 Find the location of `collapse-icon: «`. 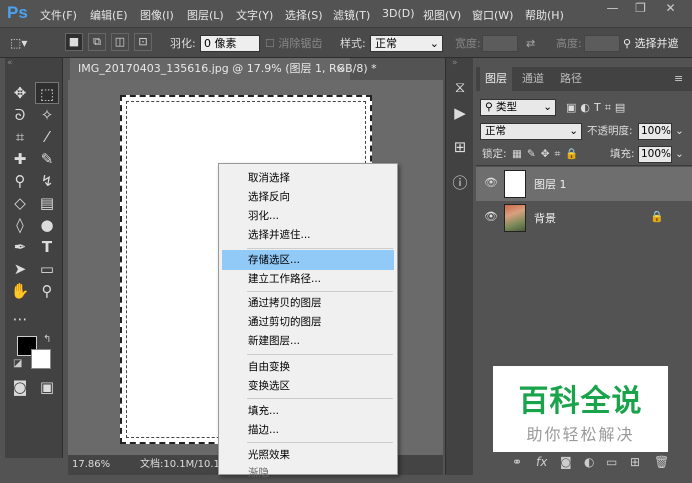

collapse-icon: « is located at coordinates (10, 63).